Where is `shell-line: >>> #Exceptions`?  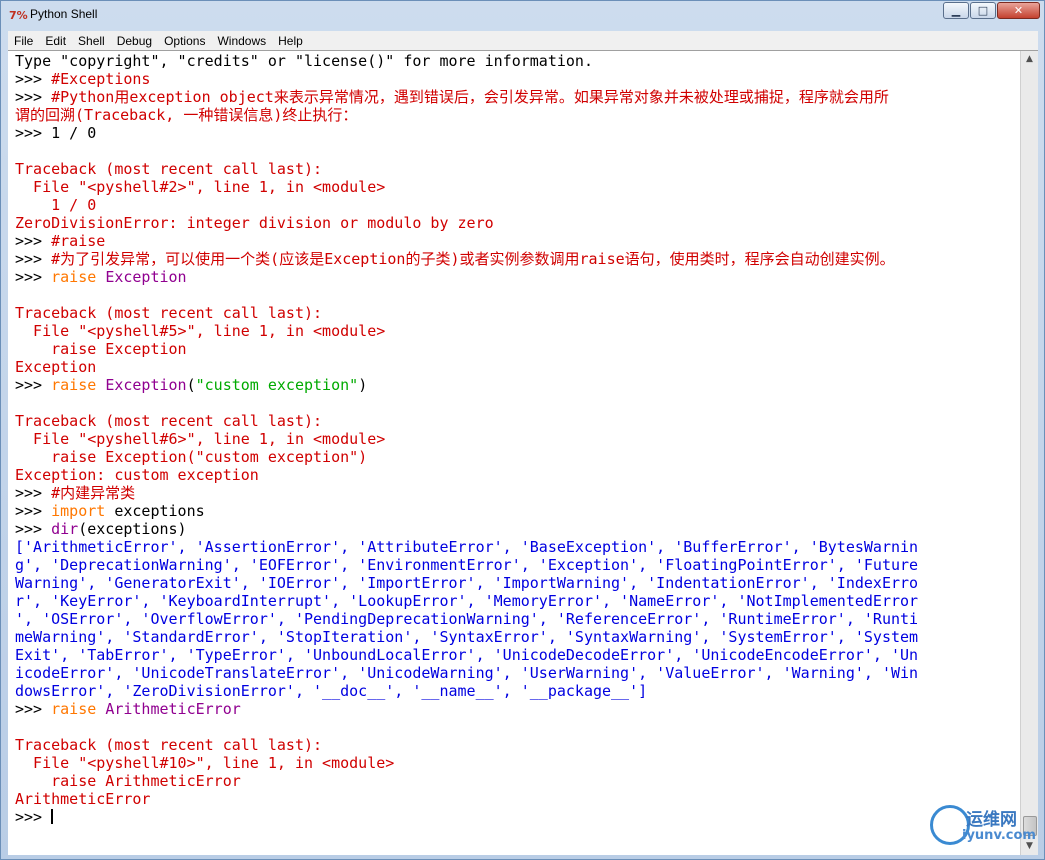
shell-line: >>> #Exceptions is located at coordinates (517, 79).